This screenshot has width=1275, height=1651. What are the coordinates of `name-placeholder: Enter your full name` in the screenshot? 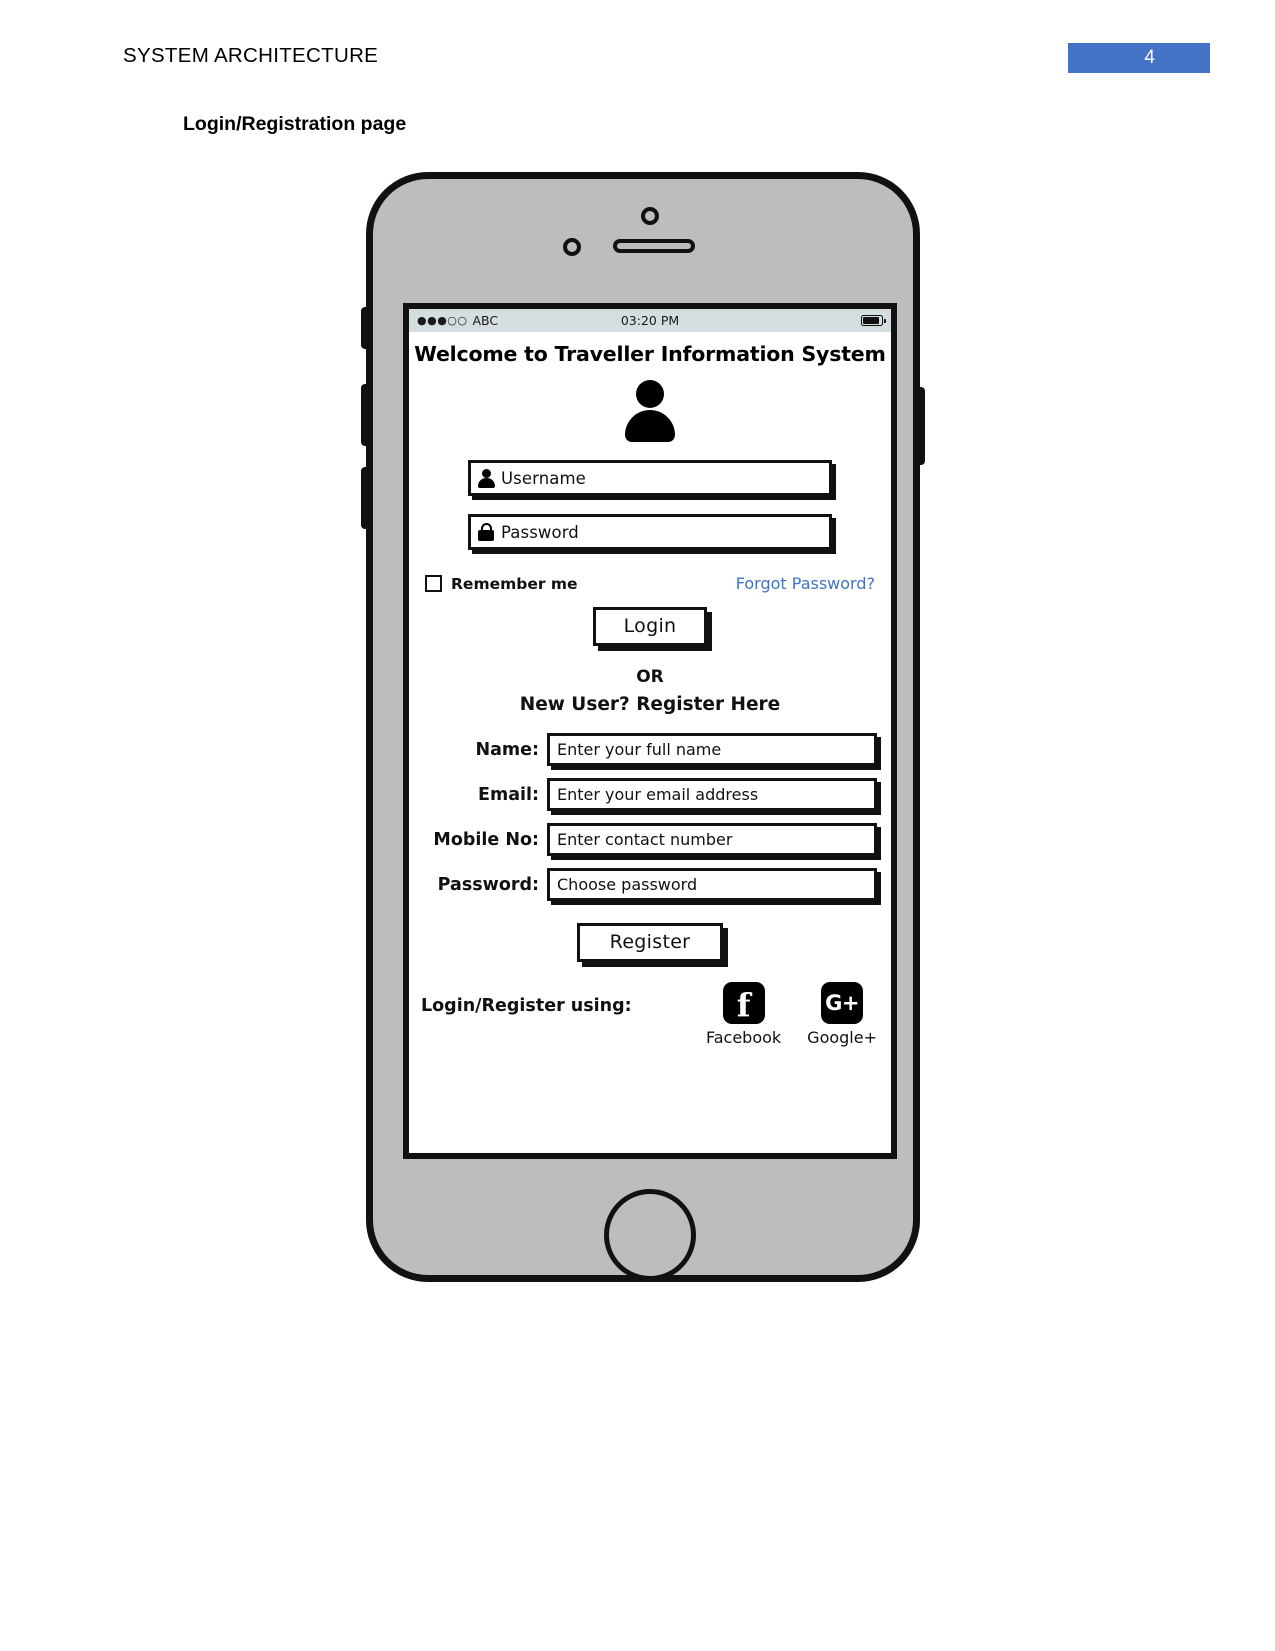 It's located at (639, 749).